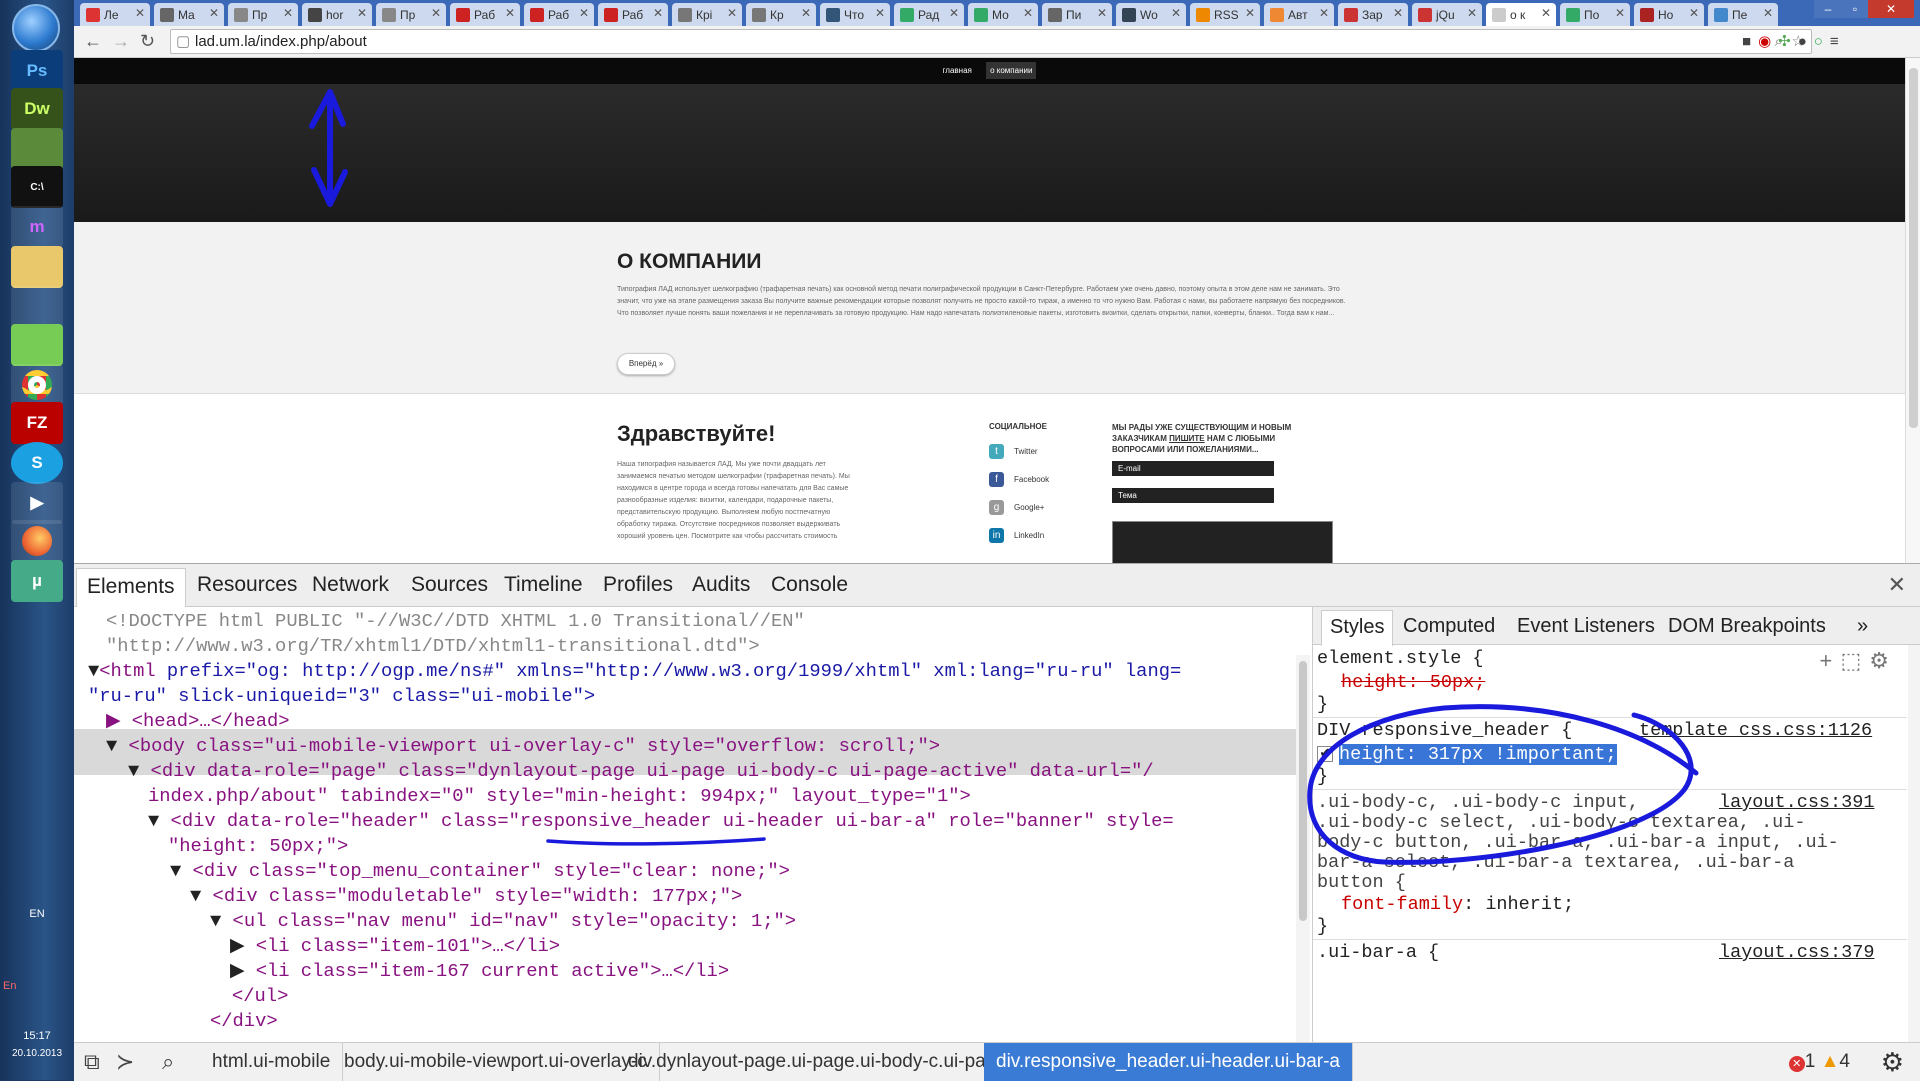 The image size is (1920, 1081). What do you see at coordinates (1595, 14) in the screenshot?
I see `browser-tab: По ✕` at bounding box center [1595, 14].